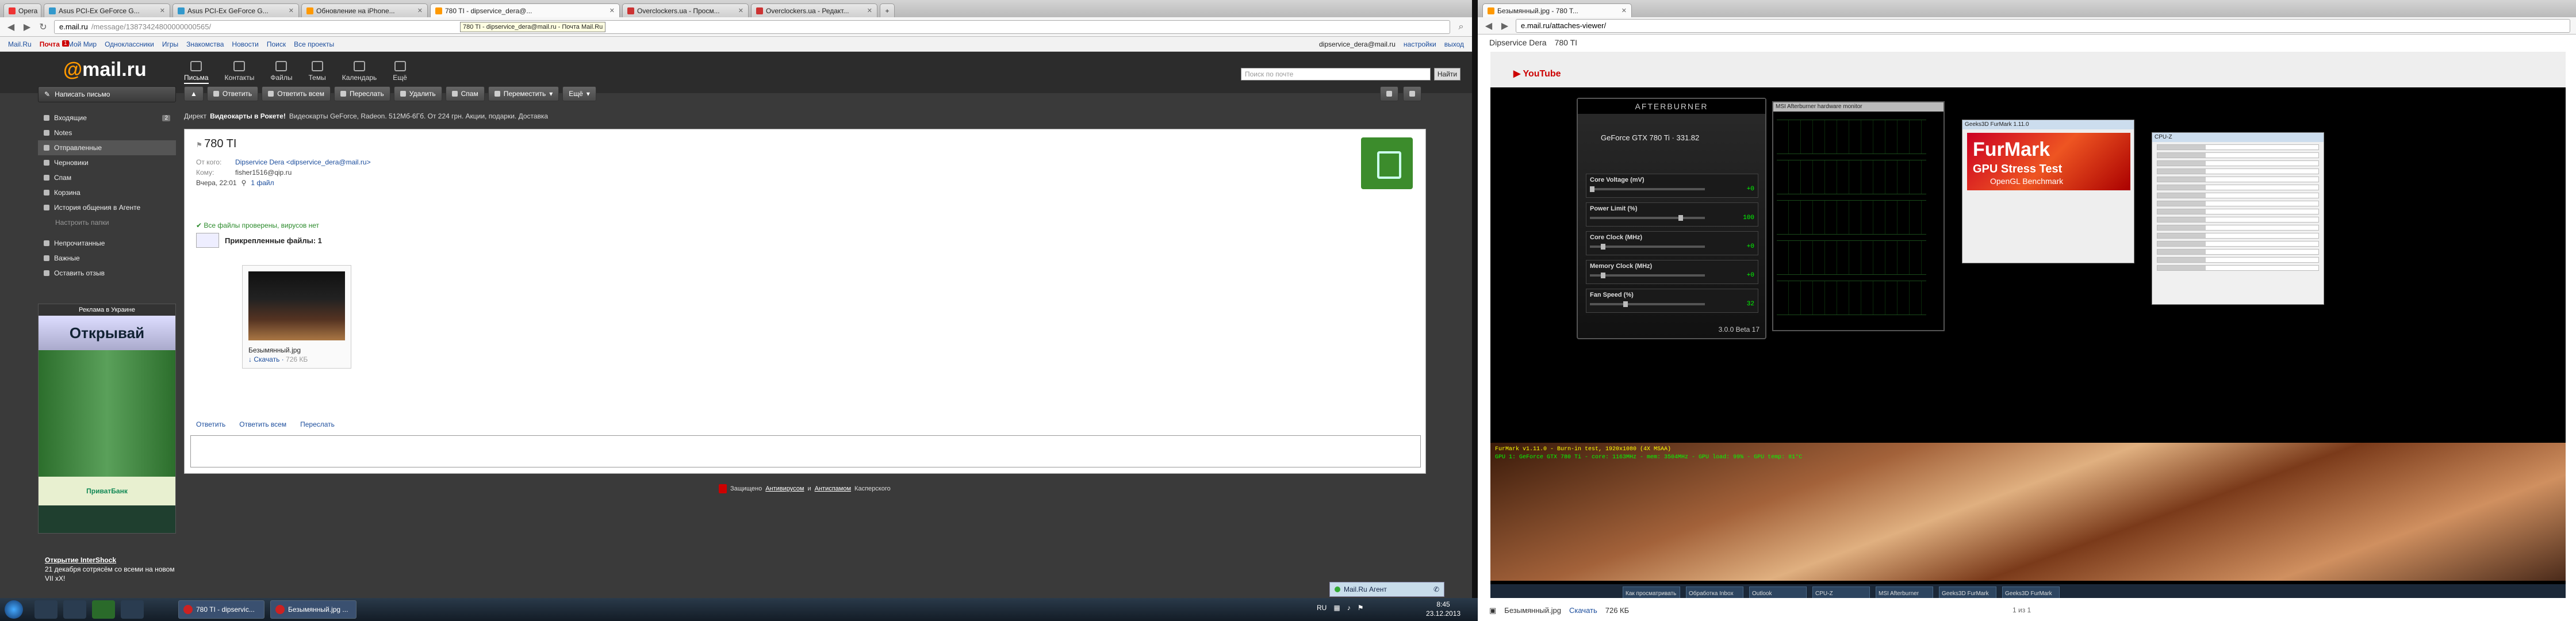  What do you see at coordinates (1461, 27) in the screenshot?
I see `search-icon: ⌕` at bounding box center [1461, 27].